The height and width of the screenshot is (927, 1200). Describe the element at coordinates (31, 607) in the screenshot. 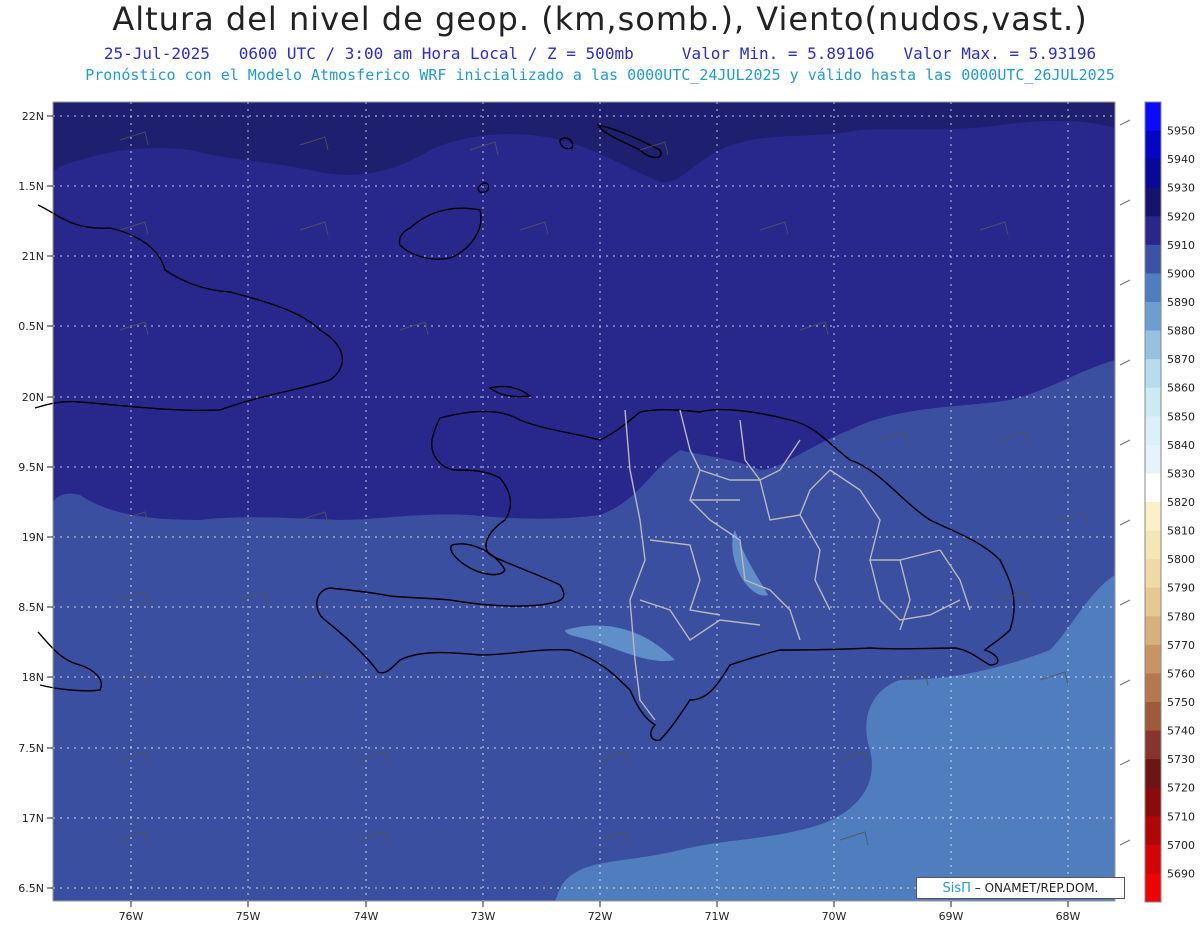

I see `lat-label: 8.5N` at that location.